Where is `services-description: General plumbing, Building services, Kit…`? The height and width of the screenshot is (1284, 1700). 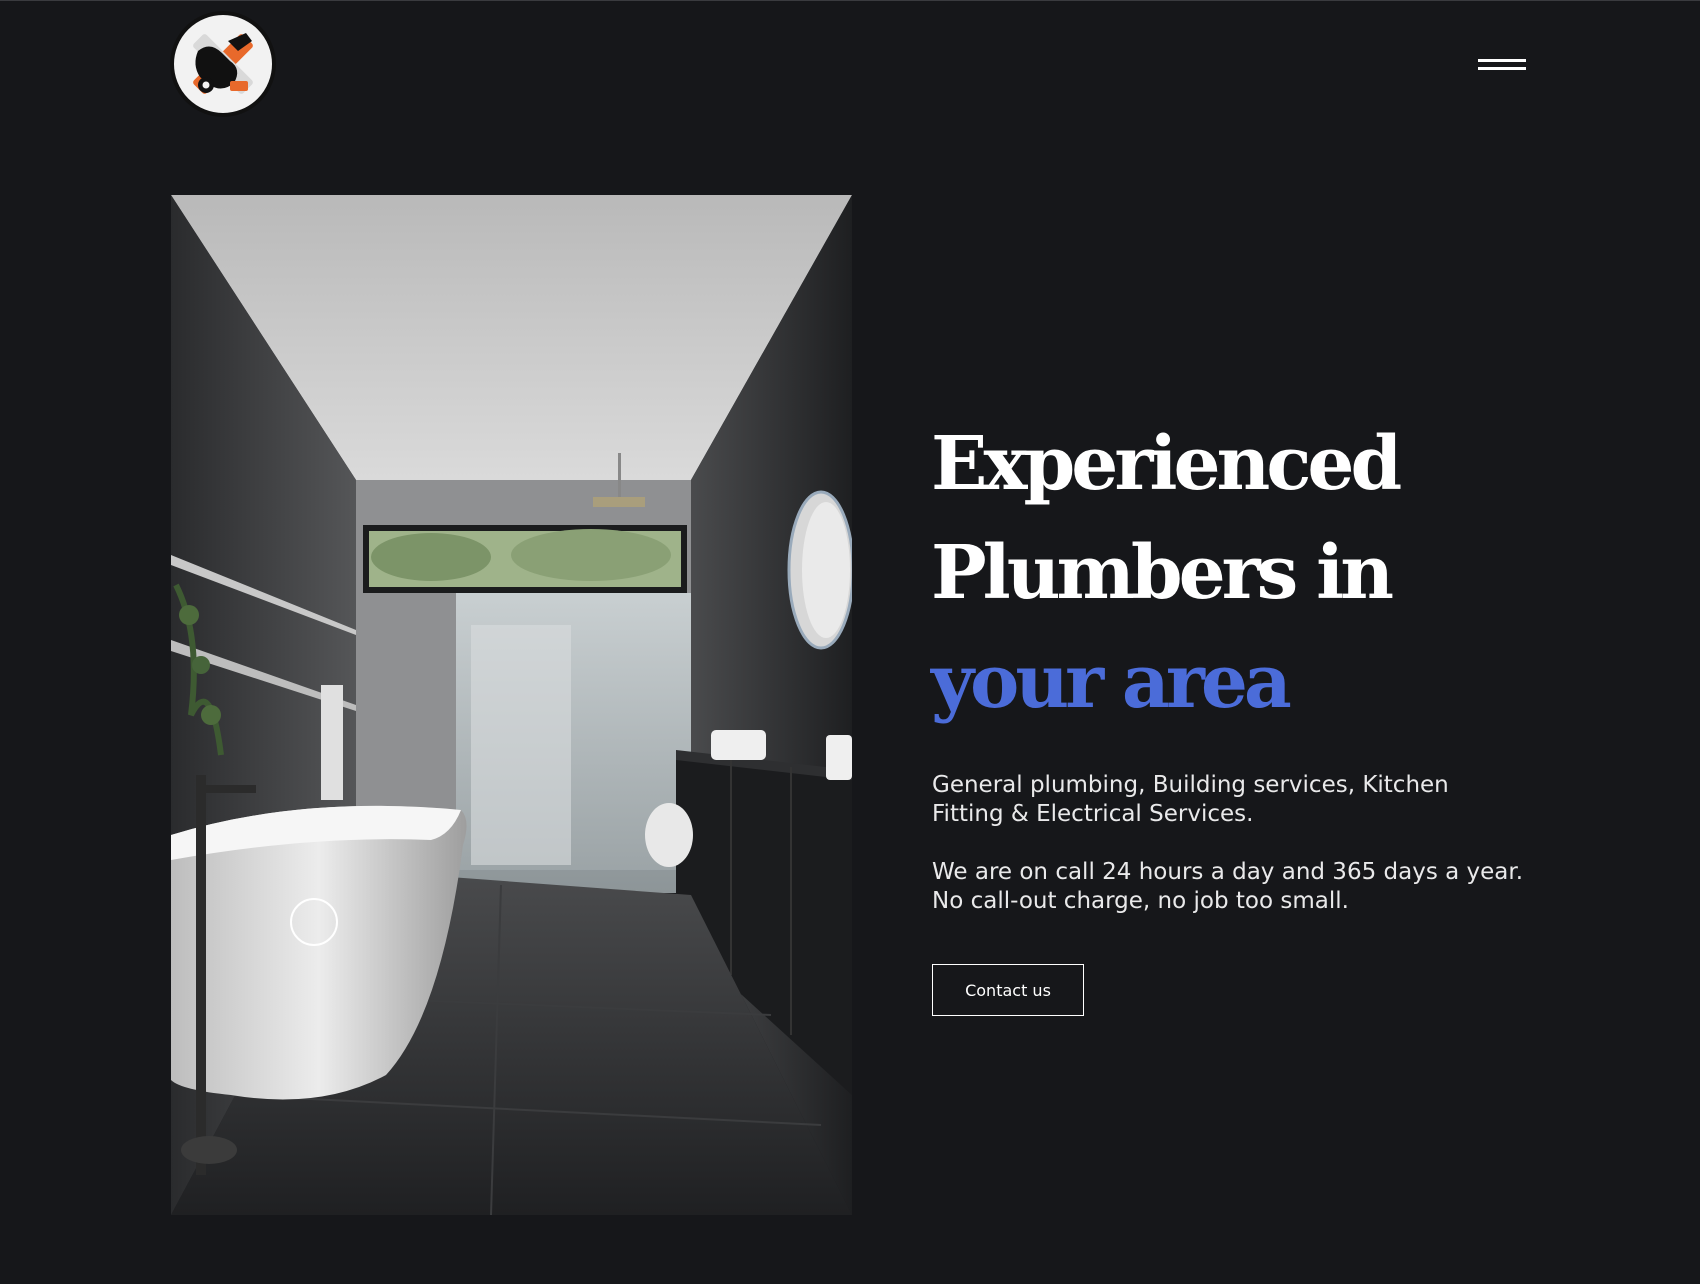 services-description: General plumbing, Building services, Kit… is located at coordinates (1252, 800).